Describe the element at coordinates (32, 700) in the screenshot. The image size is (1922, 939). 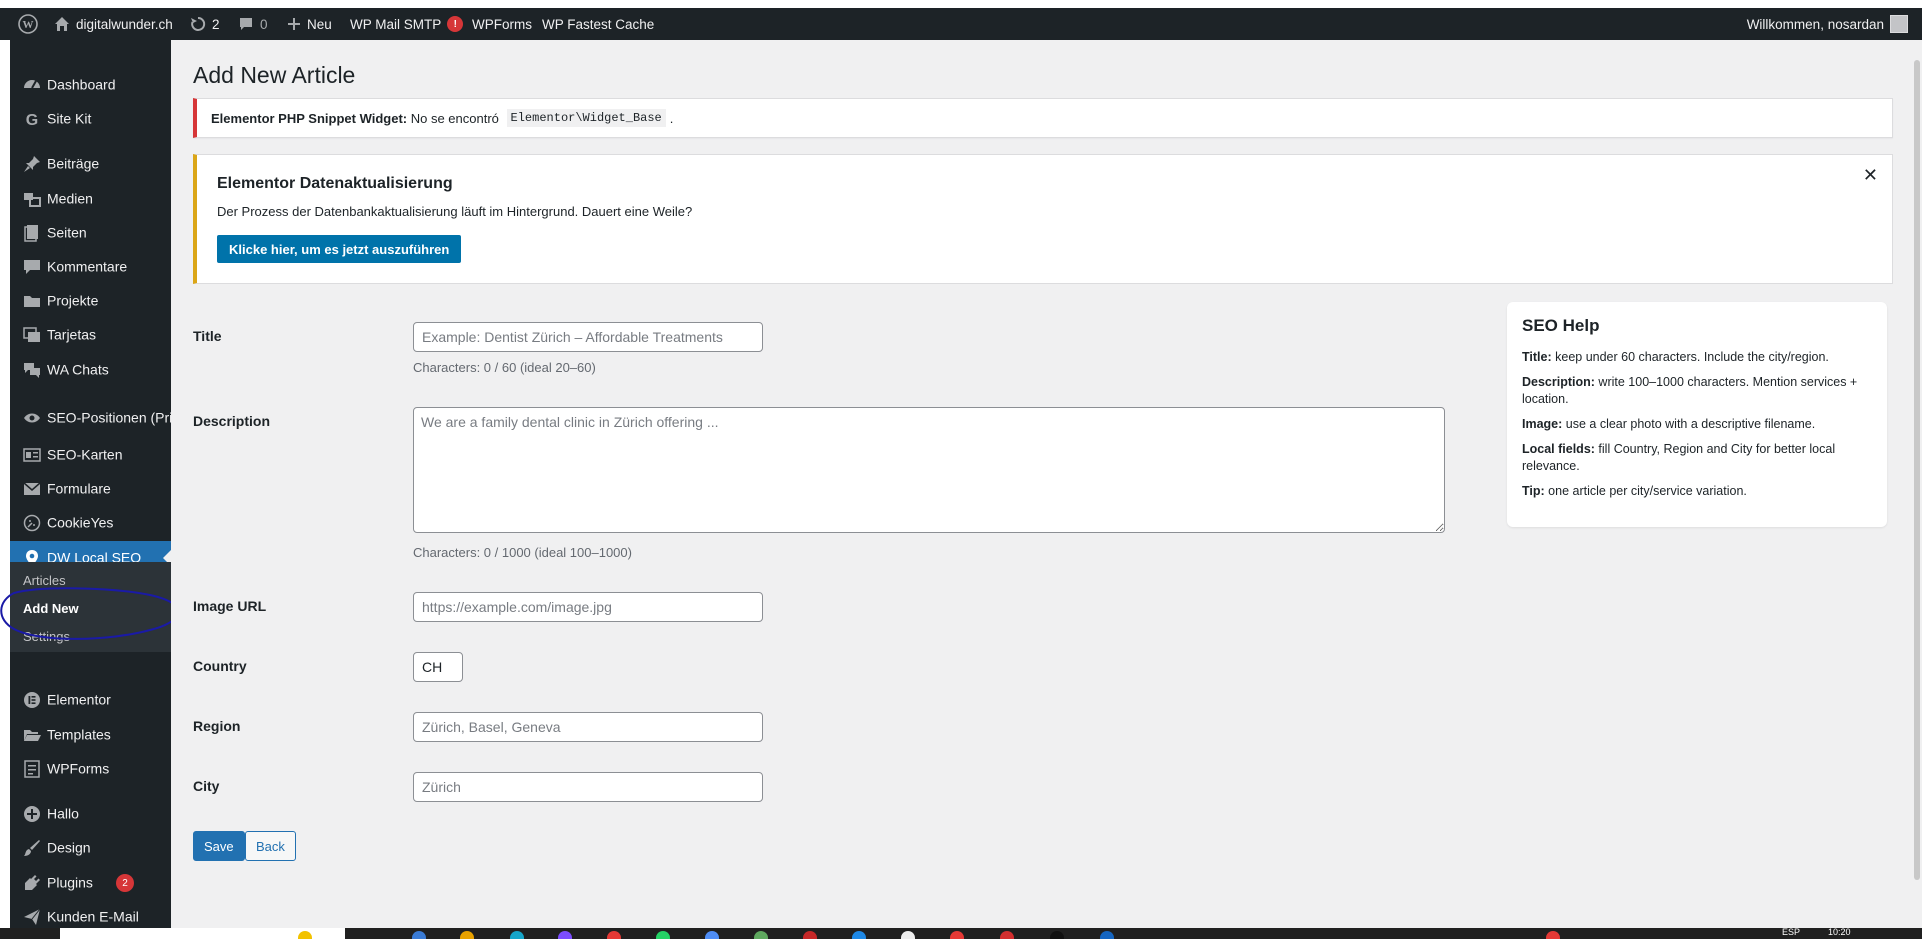
I see `elementor-icon` at that location.